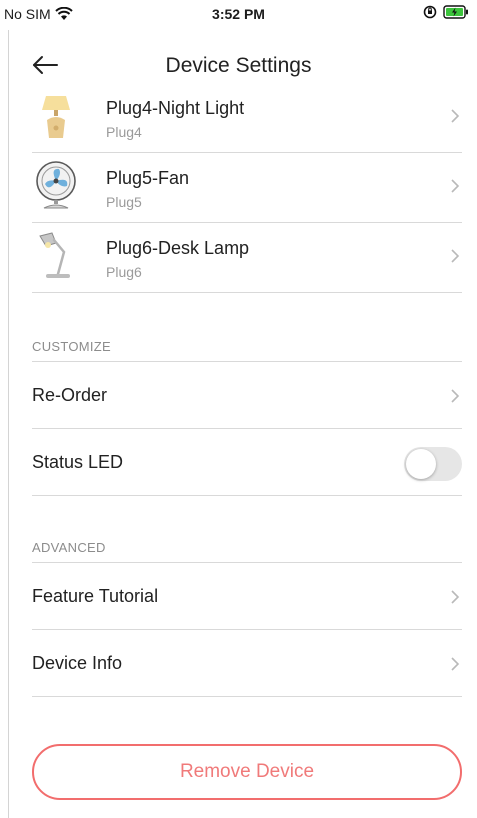  What do you see at coordinates (247, 396) in the screenshot?
I see `reorder-row: Re-Order` at bounding box center [247, 396].